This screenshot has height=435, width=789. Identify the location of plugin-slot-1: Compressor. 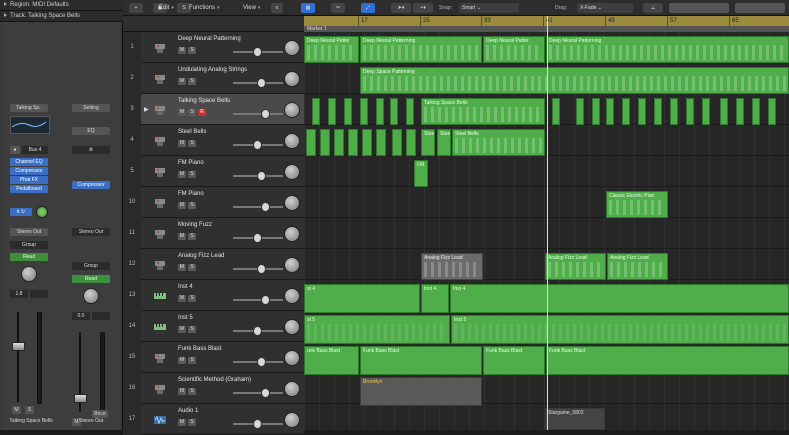
(91, 185).